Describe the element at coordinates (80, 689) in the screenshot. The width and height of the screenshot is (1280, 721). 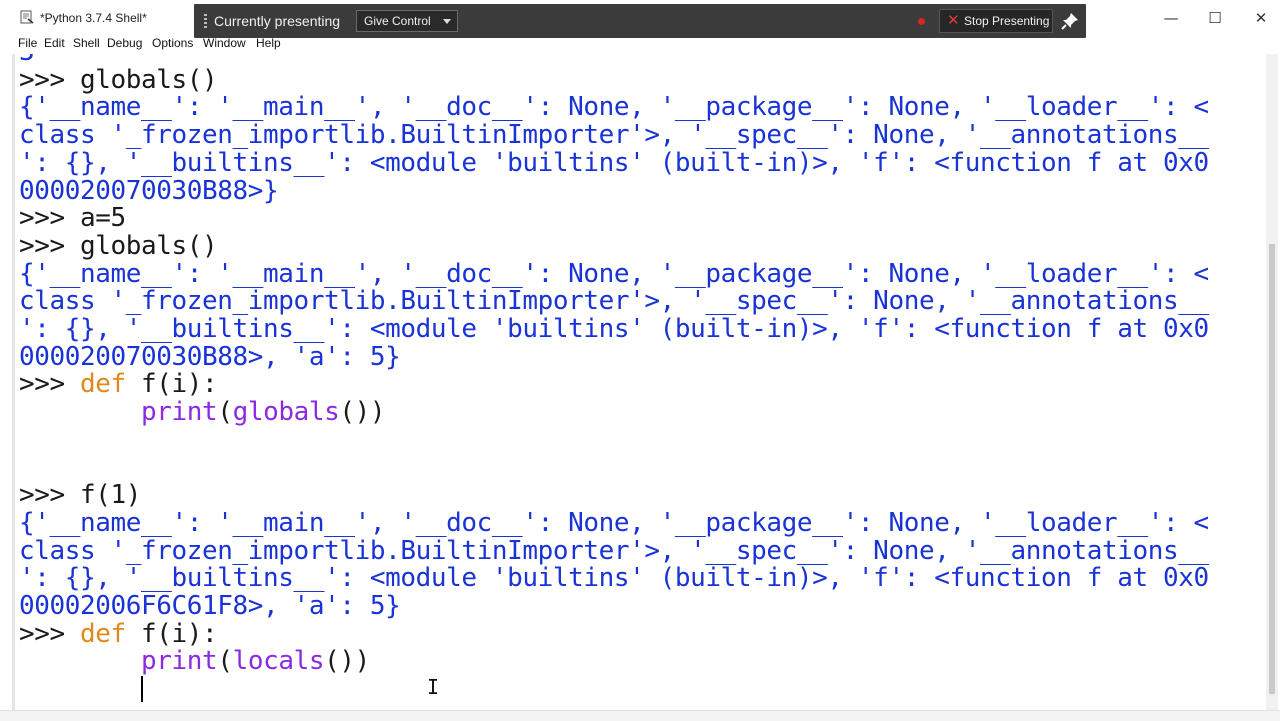
I see `current-input-line` at that location.